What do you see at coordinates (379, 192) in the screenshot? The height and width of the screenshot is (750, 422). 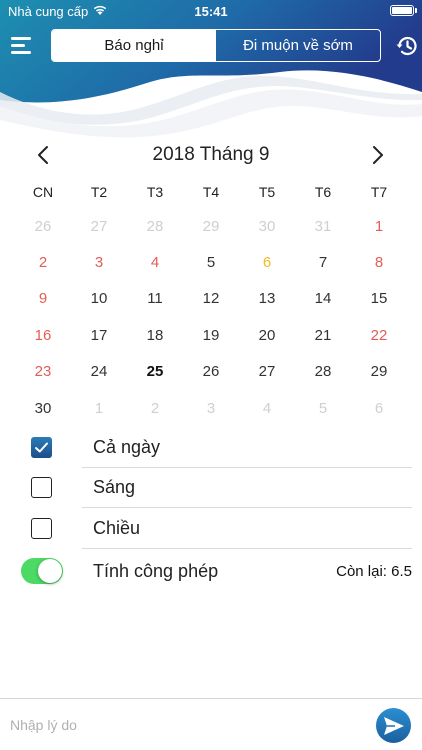 I see `weekday-label: T7` at bounding box center [379, 192].